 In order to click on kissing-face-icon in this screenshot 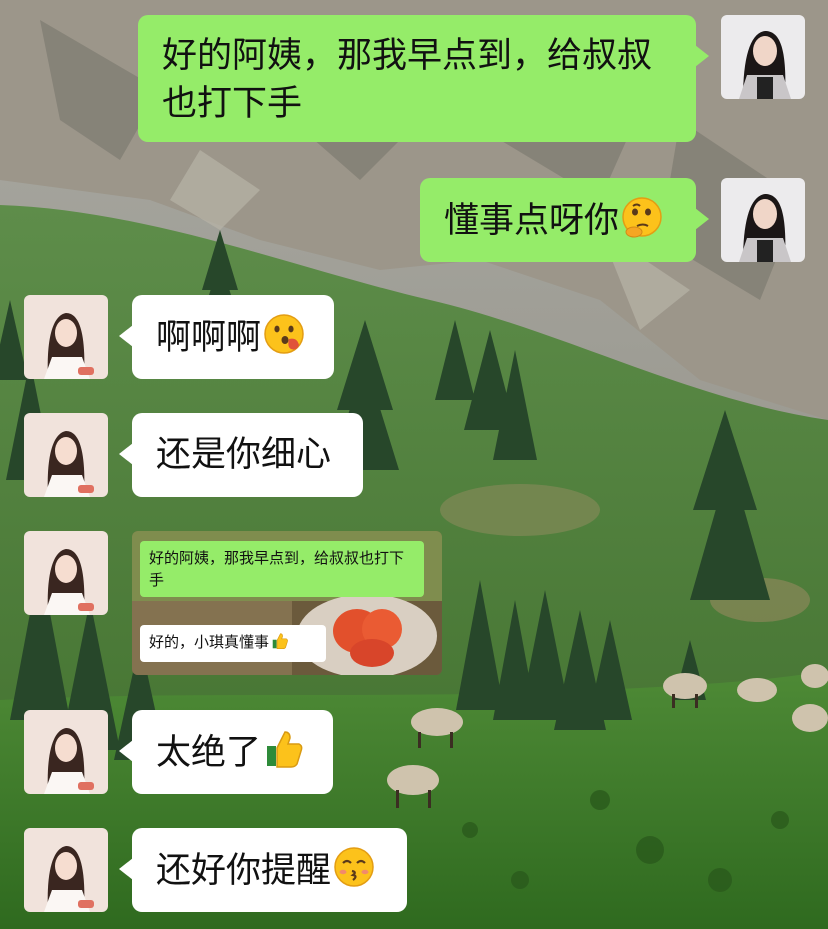, I will do `click(354, 873)`.